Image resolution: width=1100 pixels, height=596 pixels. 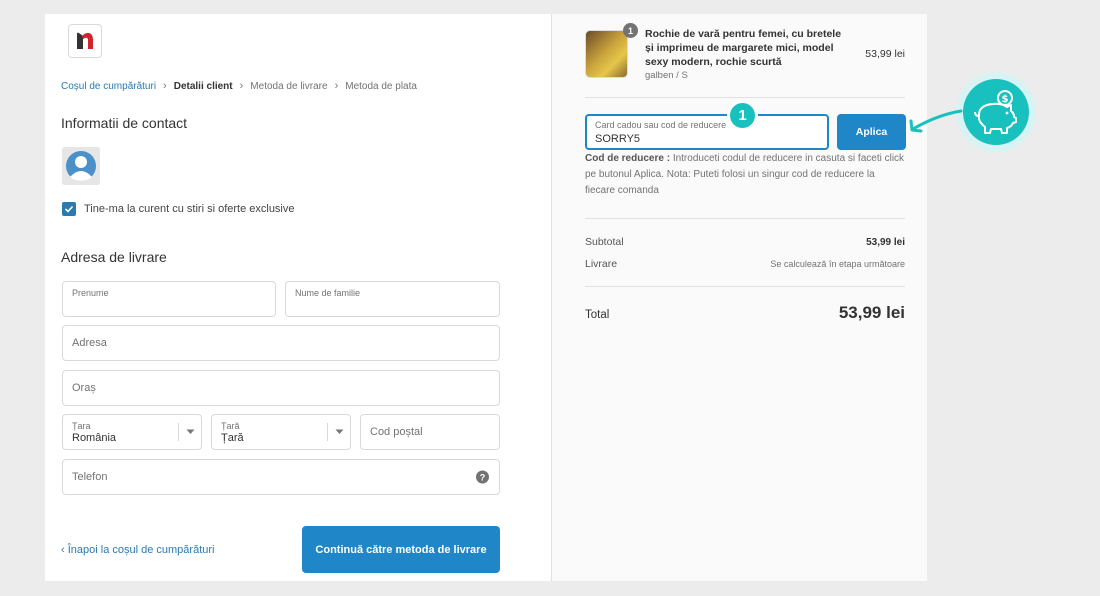 I want to click on region-label: Țară, so click(x=230, y=426).